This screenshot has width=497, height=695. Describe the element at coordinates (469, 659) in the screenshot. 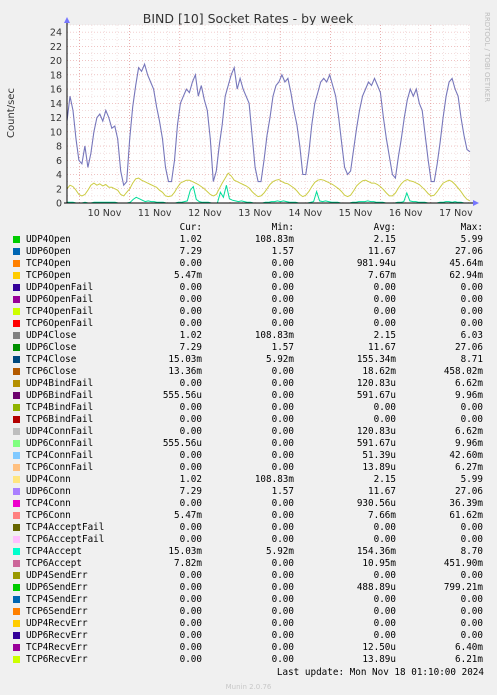

I see `legend-max-value: 6.21m` at that location.